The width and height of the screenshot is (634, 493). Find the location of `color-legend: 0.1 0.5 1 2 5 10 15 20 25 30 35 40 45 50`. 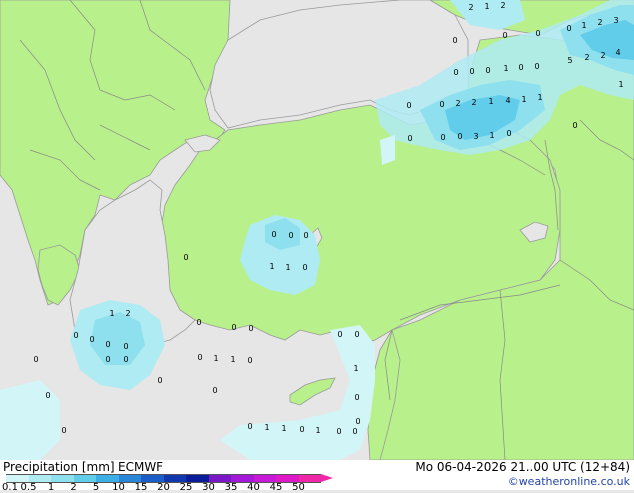

color-legend: 0.1 0.5 1 2 5 10 15 20 25 30 35 40 45 50 is located at coordinates (170, 483).